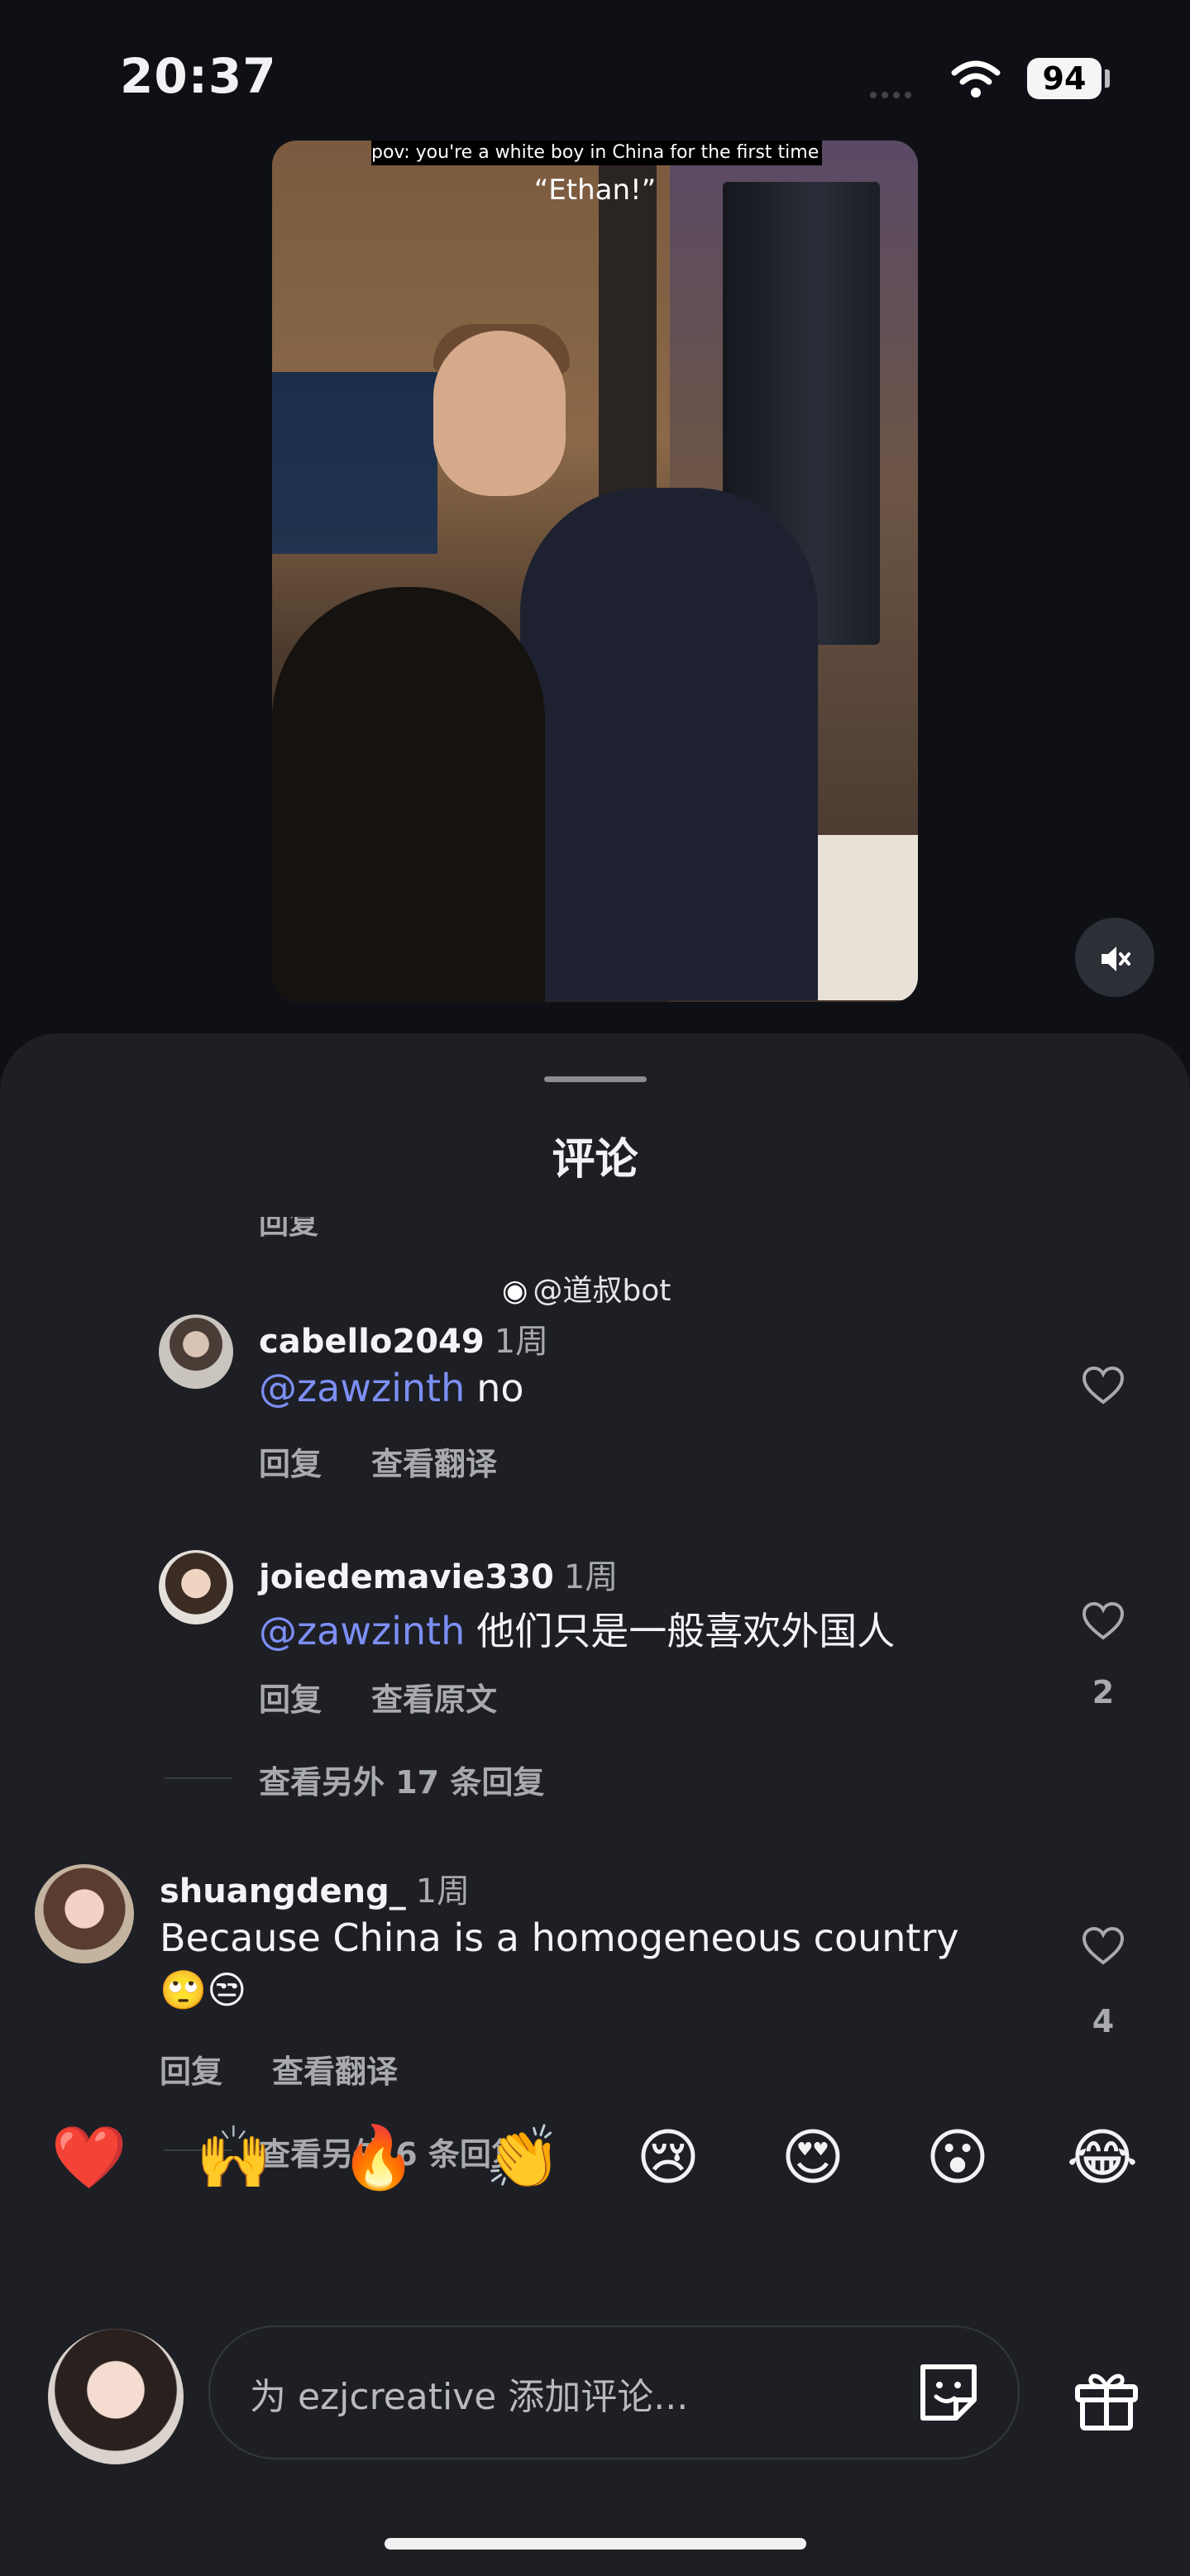 The height and width of the screenshot is (2576, 1190). I want to click on comment-text: @zawzinth no, so click(391, 1388).